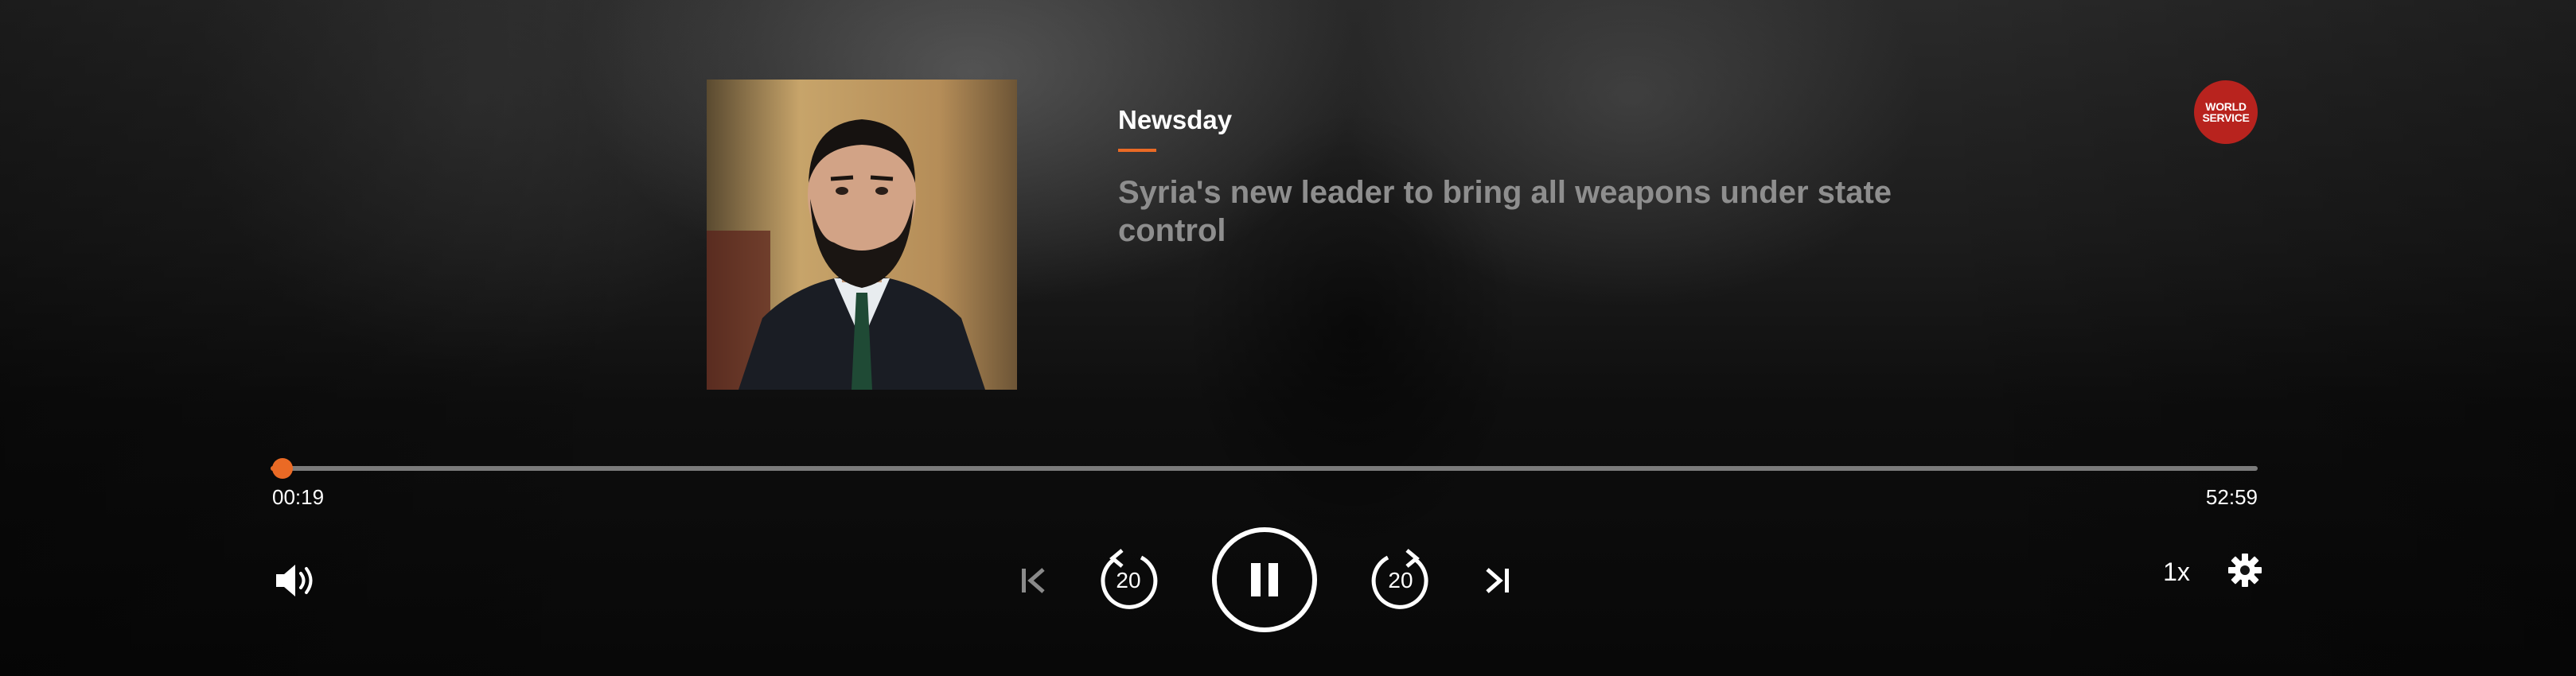 Image resolution: width=2576 pixels, height=676 pixels. I want to click on progress-bar, so click(1264, 468).